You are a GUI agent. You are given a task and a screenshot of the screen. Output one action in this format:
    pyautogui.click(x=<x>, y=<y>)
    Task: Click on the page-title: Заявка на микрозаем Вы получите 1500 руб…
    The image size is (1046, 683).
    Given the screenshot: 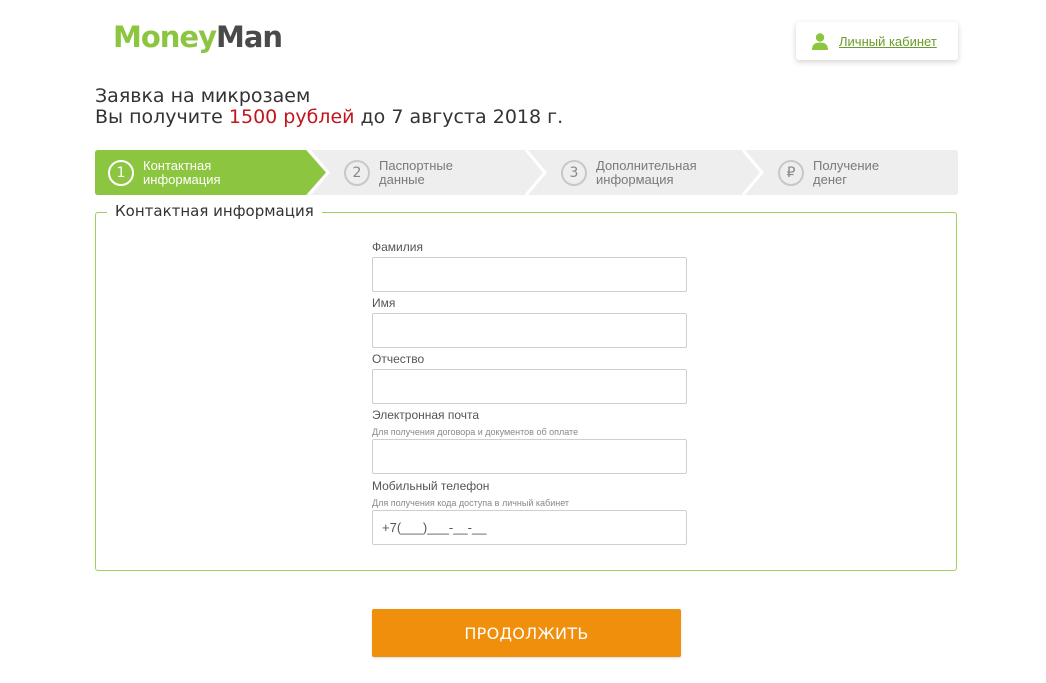 What is the action you would take?
    pyautogui.click(x=329, y=107)
    